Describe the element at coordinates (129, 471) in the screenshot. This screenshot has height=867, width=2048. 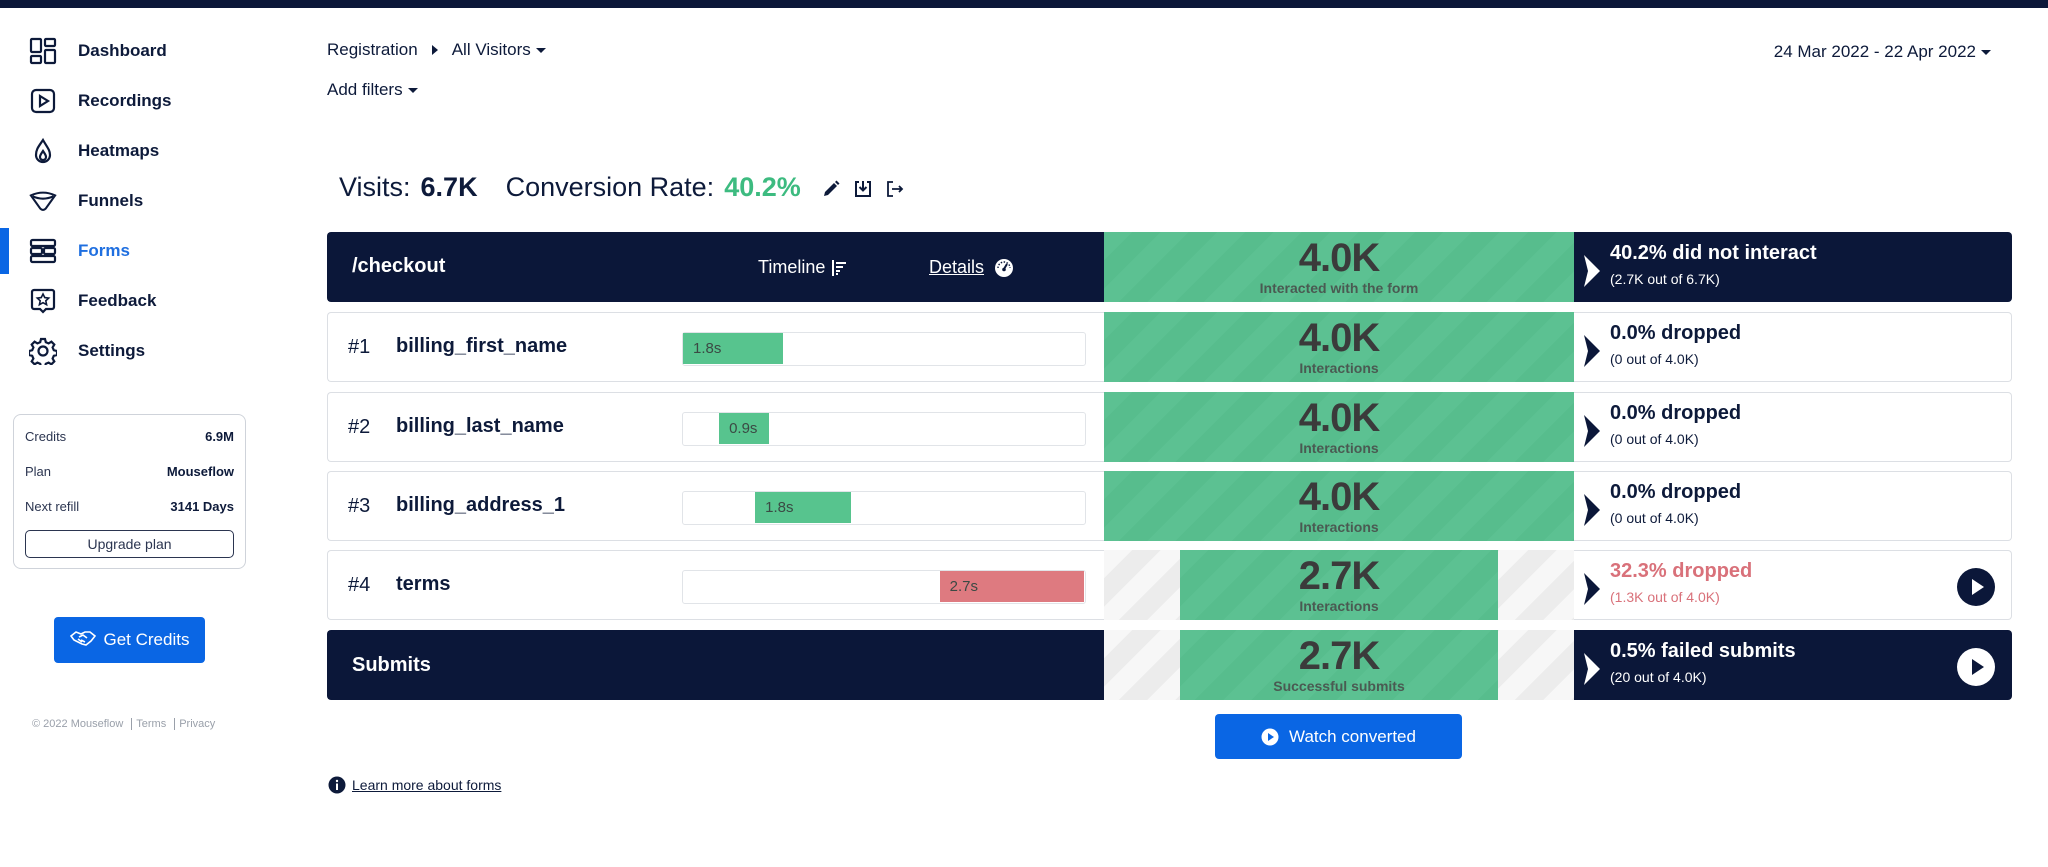
I see `plan-row: Plan Mouseflow` at that location.